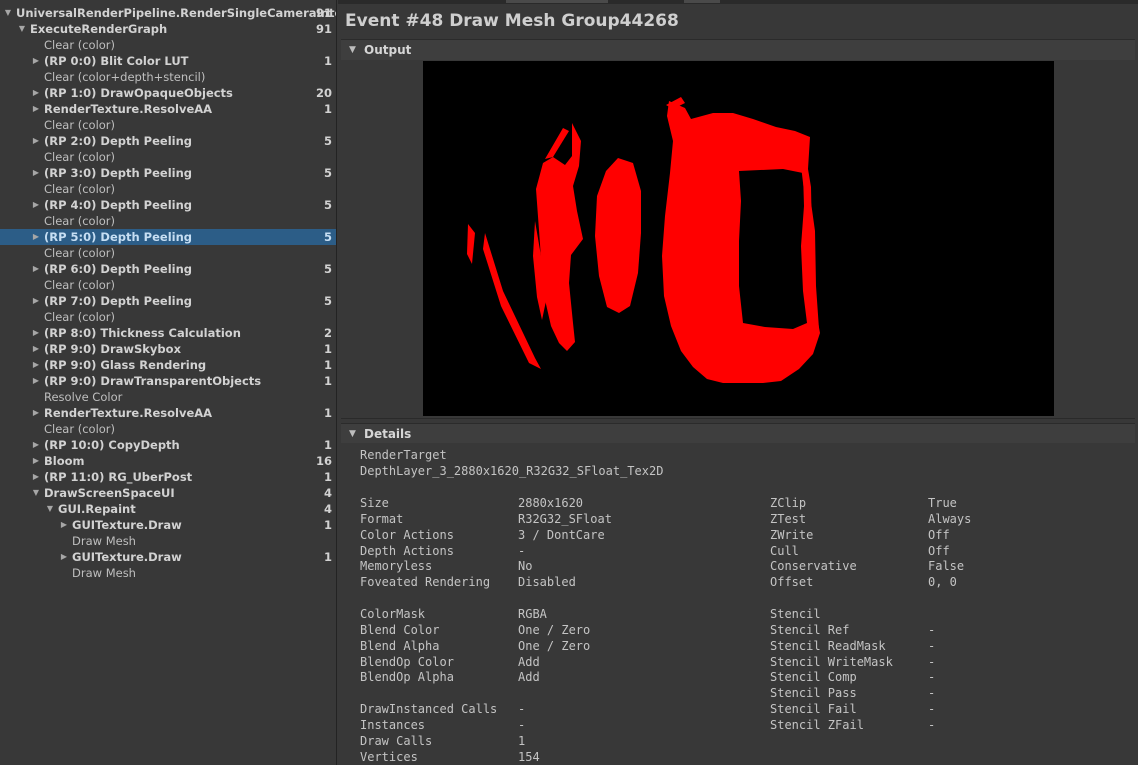 This screenshot has height=765, width=1138. Describe the element at coordinates (168, 509) in the screenshot. I see `tree-row: ▼ GUI.Repaint 4` at that location.